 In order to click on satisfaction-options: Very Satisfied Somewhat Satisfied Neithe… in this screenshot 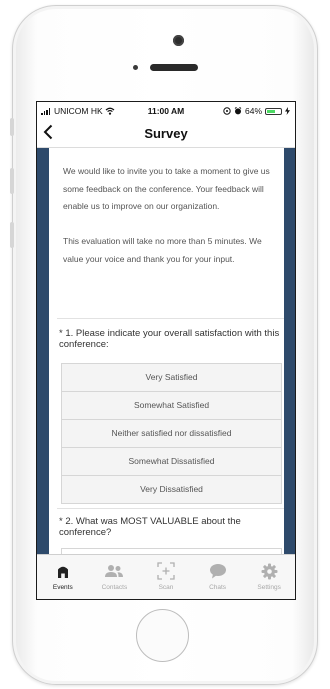, I will do `click(171, 433)`.